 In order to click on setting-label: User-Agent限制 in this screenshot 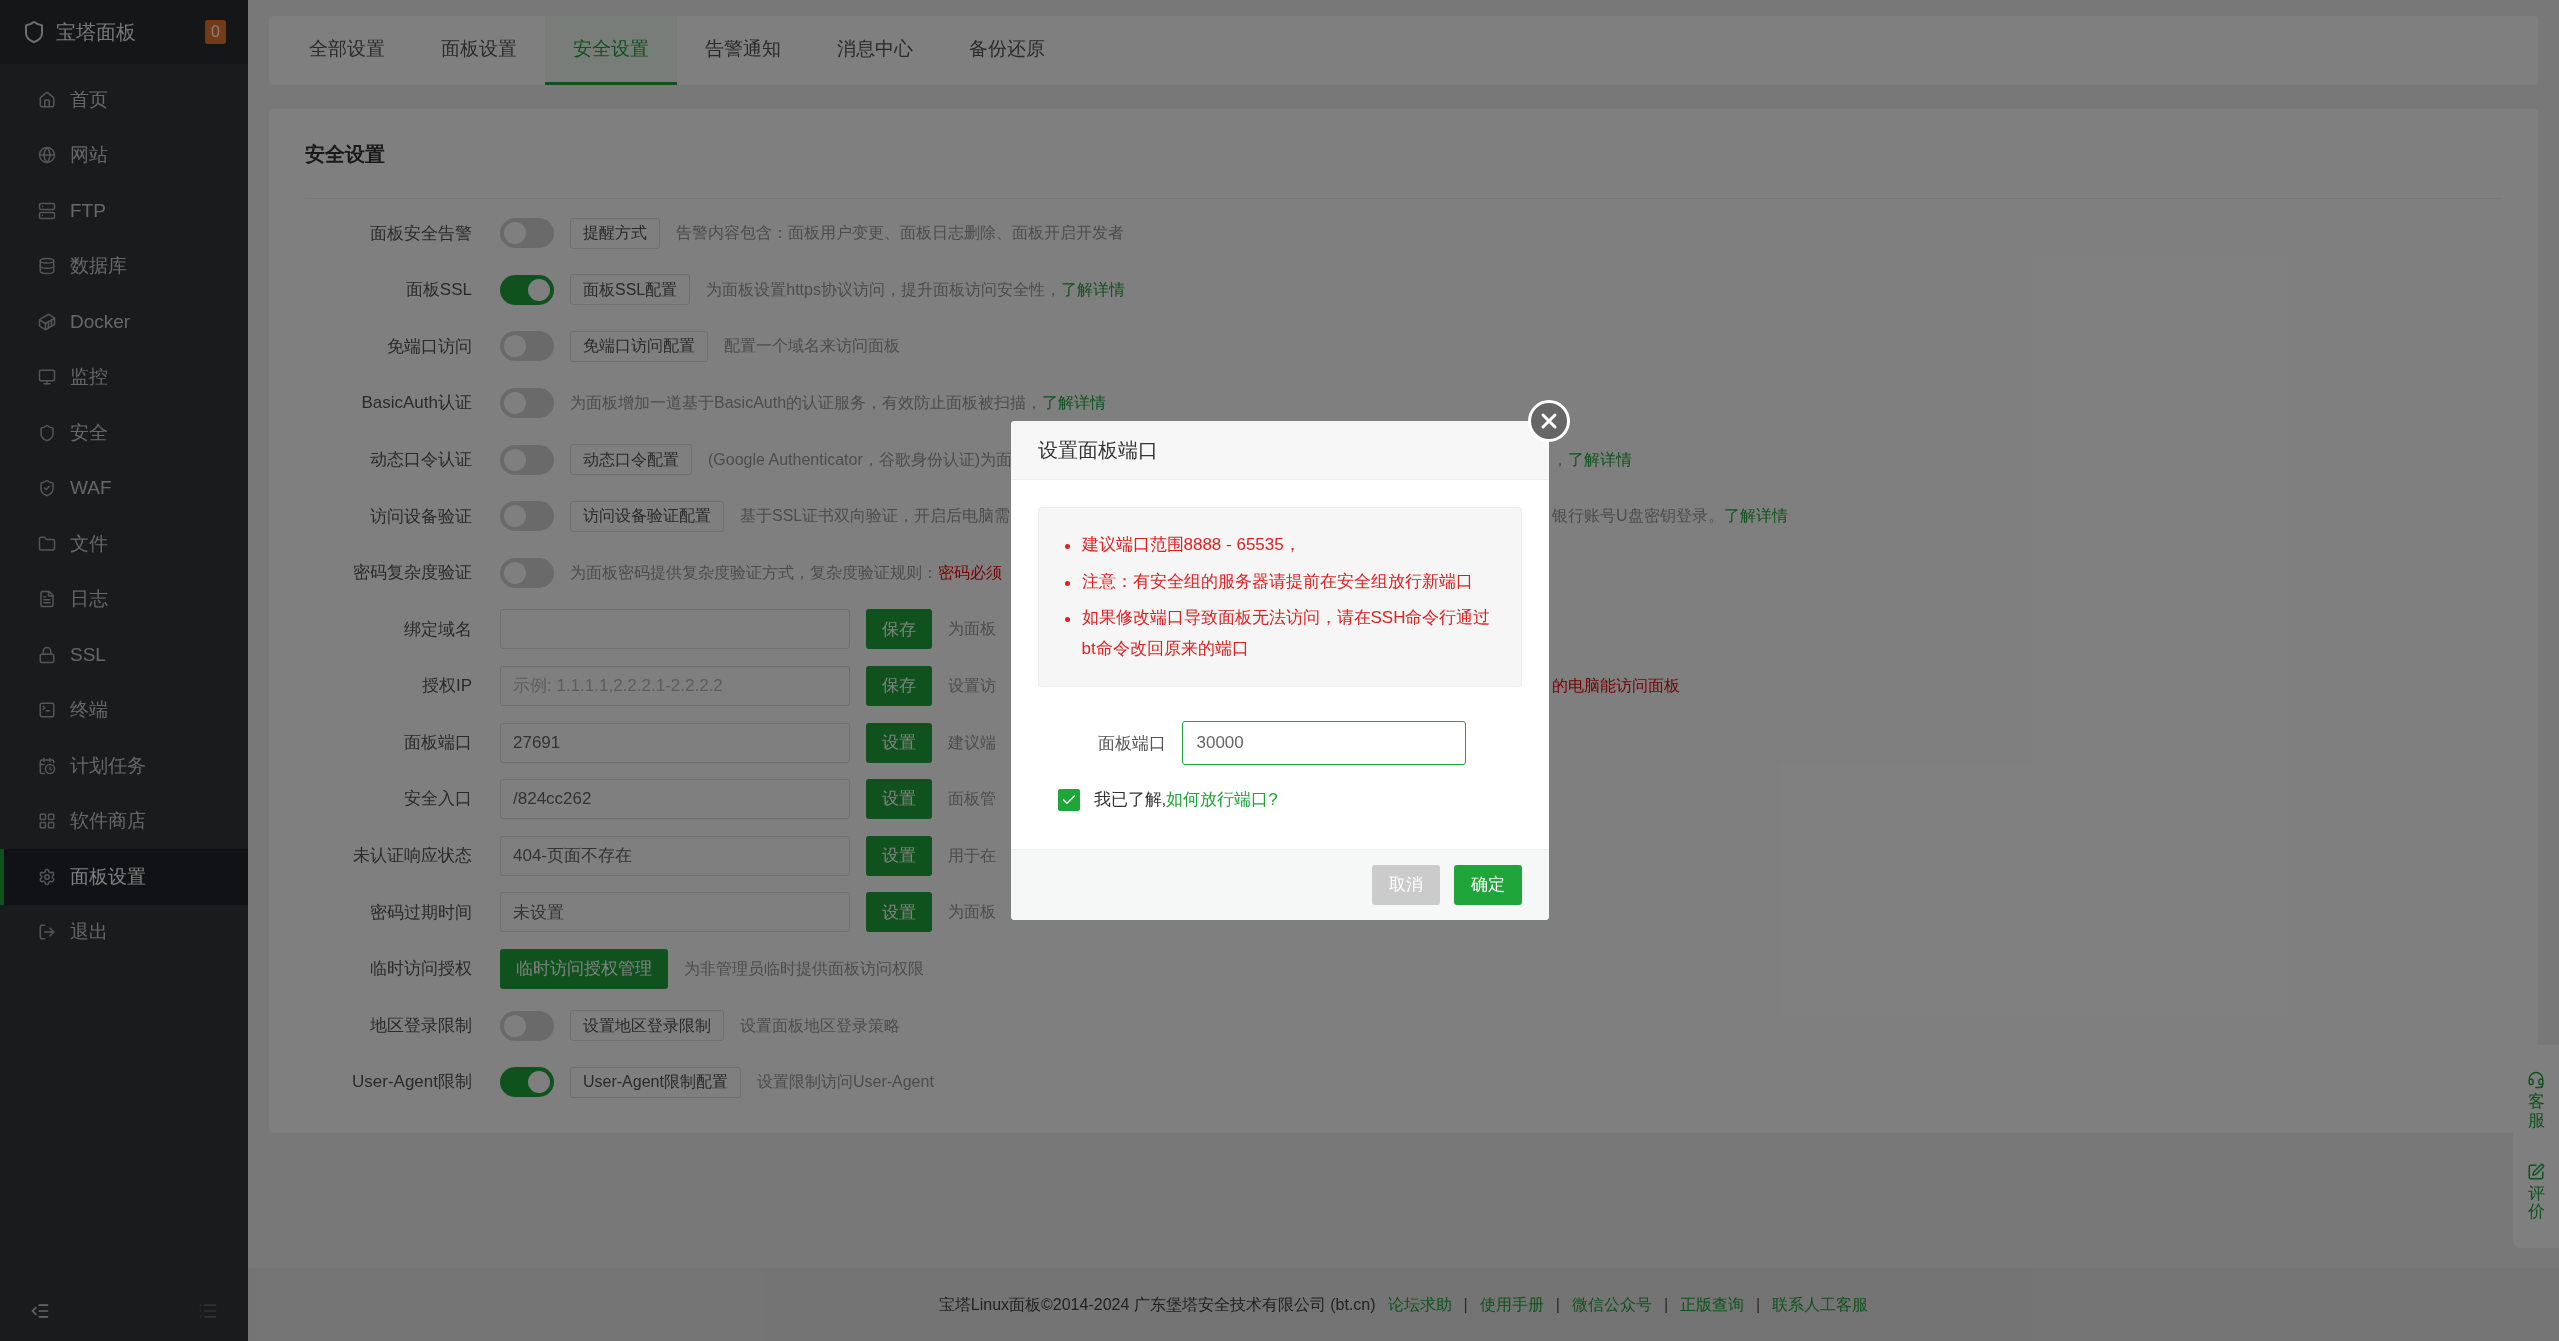, I will do `click(411, 1082)`.